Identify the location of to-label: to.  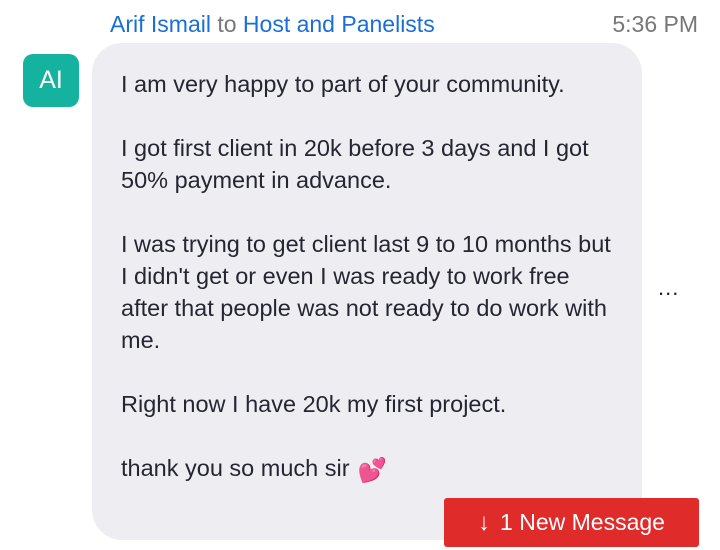
(227, 24).